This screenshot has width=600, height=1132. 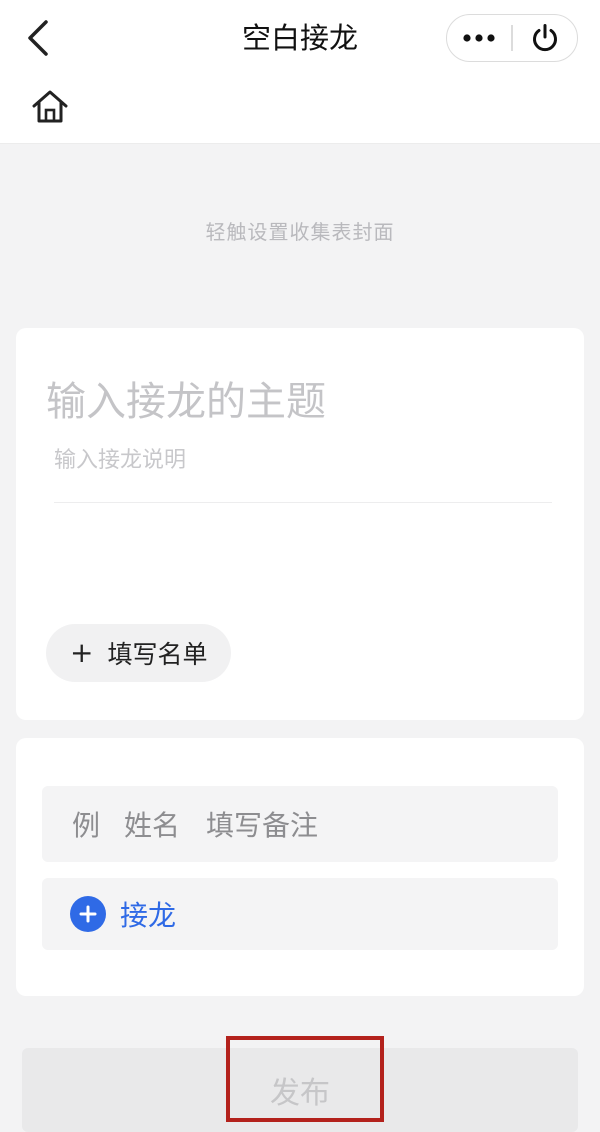 What do you see at coordinates (148, 915) in the screenshot?
I see `join-label: 接龙` at bounding box center [148, 915].